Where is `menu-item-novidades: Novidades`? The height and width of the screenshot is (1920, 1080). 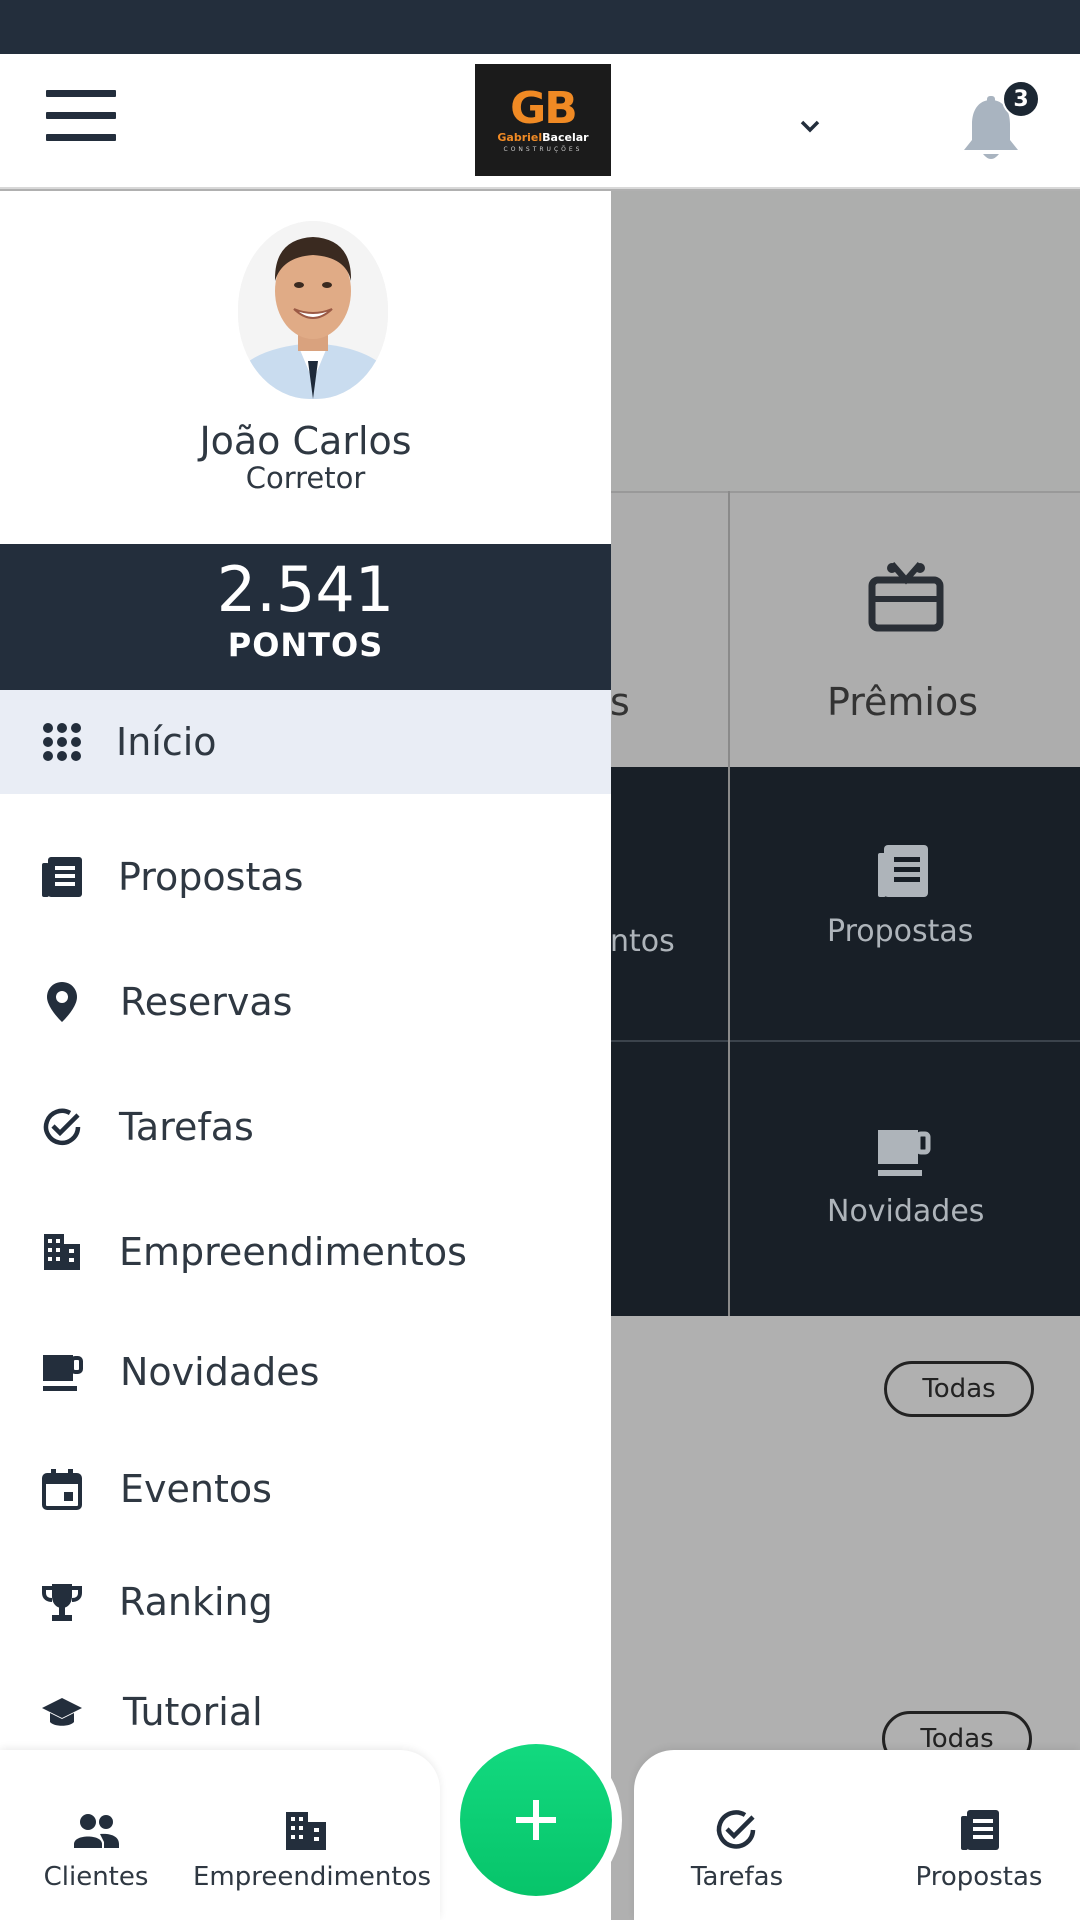
menu-item-novidades: Novidades is located at coordinates (305, 1372).